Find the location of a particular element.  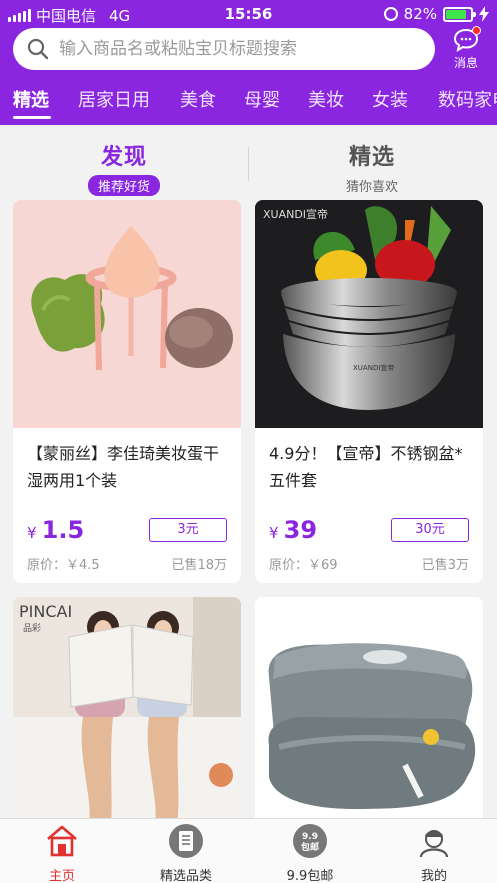

original-price: 原价：￥69 is located at coordinates (303, 565).